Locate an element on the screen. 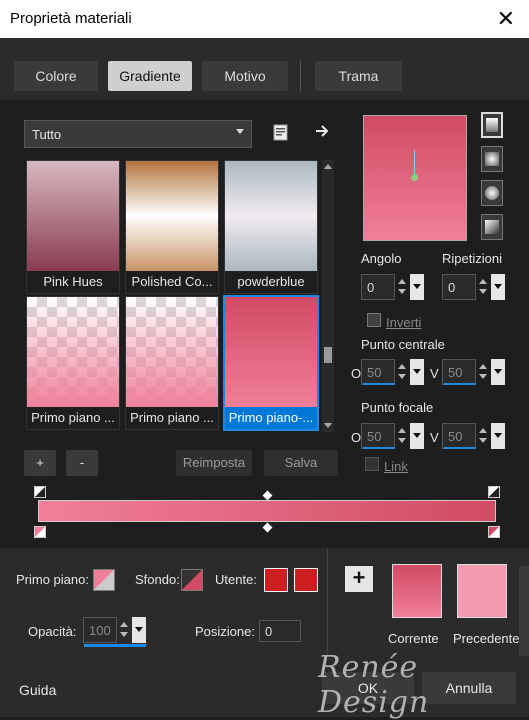  position-label: Posizione: is located at coordinates (225, 631).